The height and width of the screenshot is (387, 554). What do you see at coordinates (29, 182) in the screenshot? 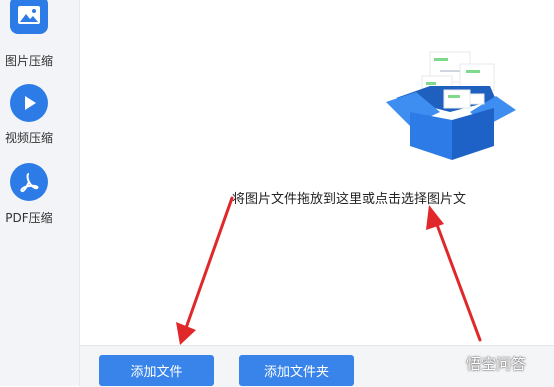
I see `pdf-icon` at bounding box center [29, 182].